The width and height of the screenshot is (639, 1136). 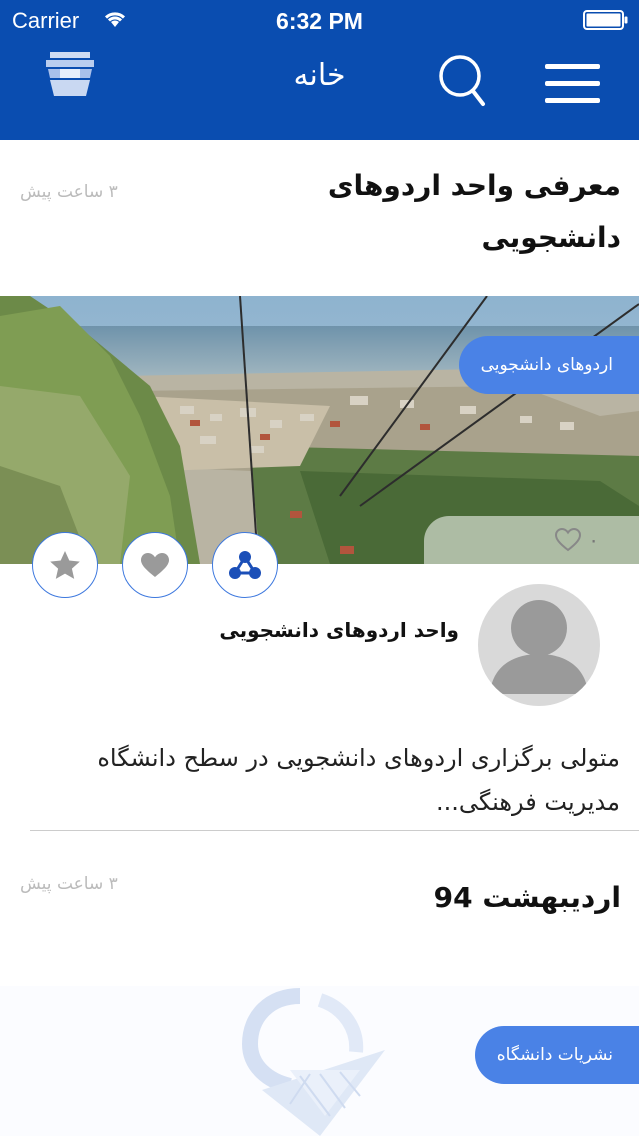 What do you see at coordinates (568, 540) in the screenshot?
I see `heart-outline-icon` at bounding box center [568, 540].